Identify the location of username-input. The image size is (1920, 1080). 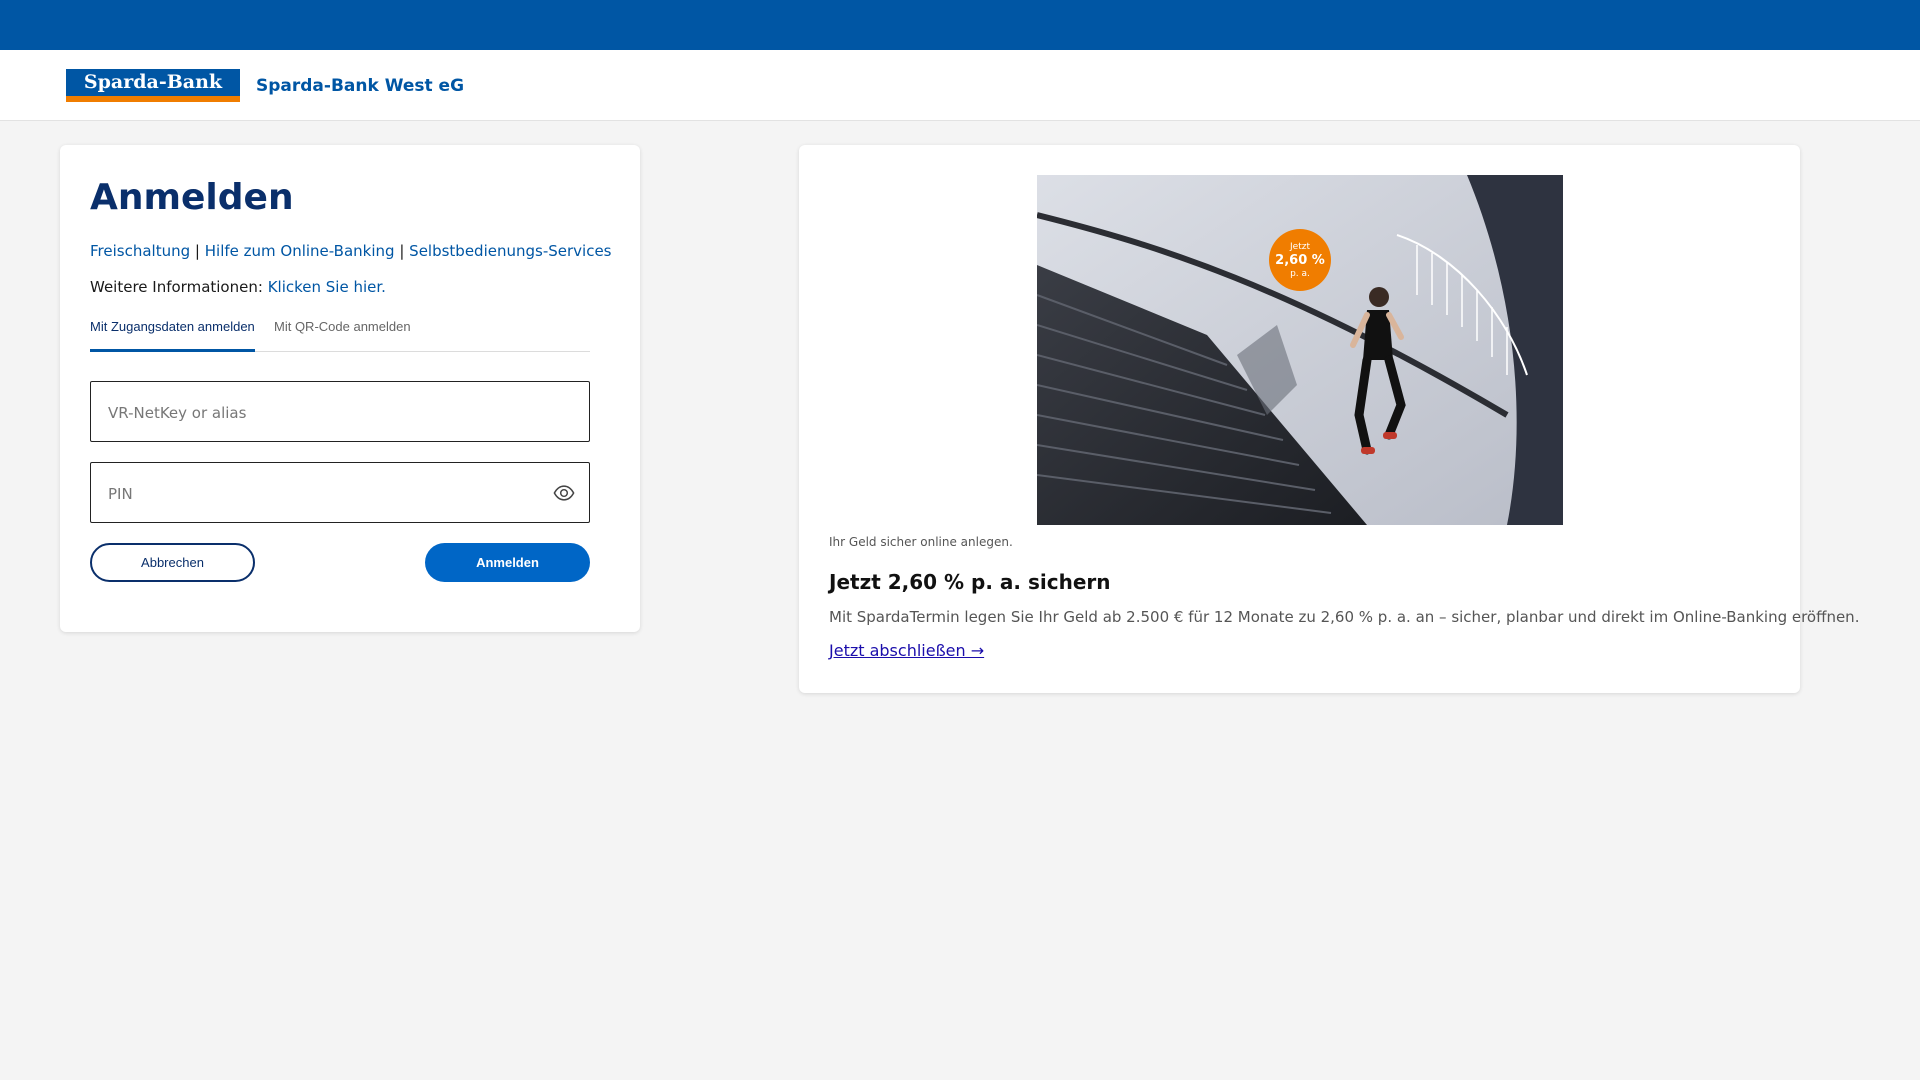
(328, 412).